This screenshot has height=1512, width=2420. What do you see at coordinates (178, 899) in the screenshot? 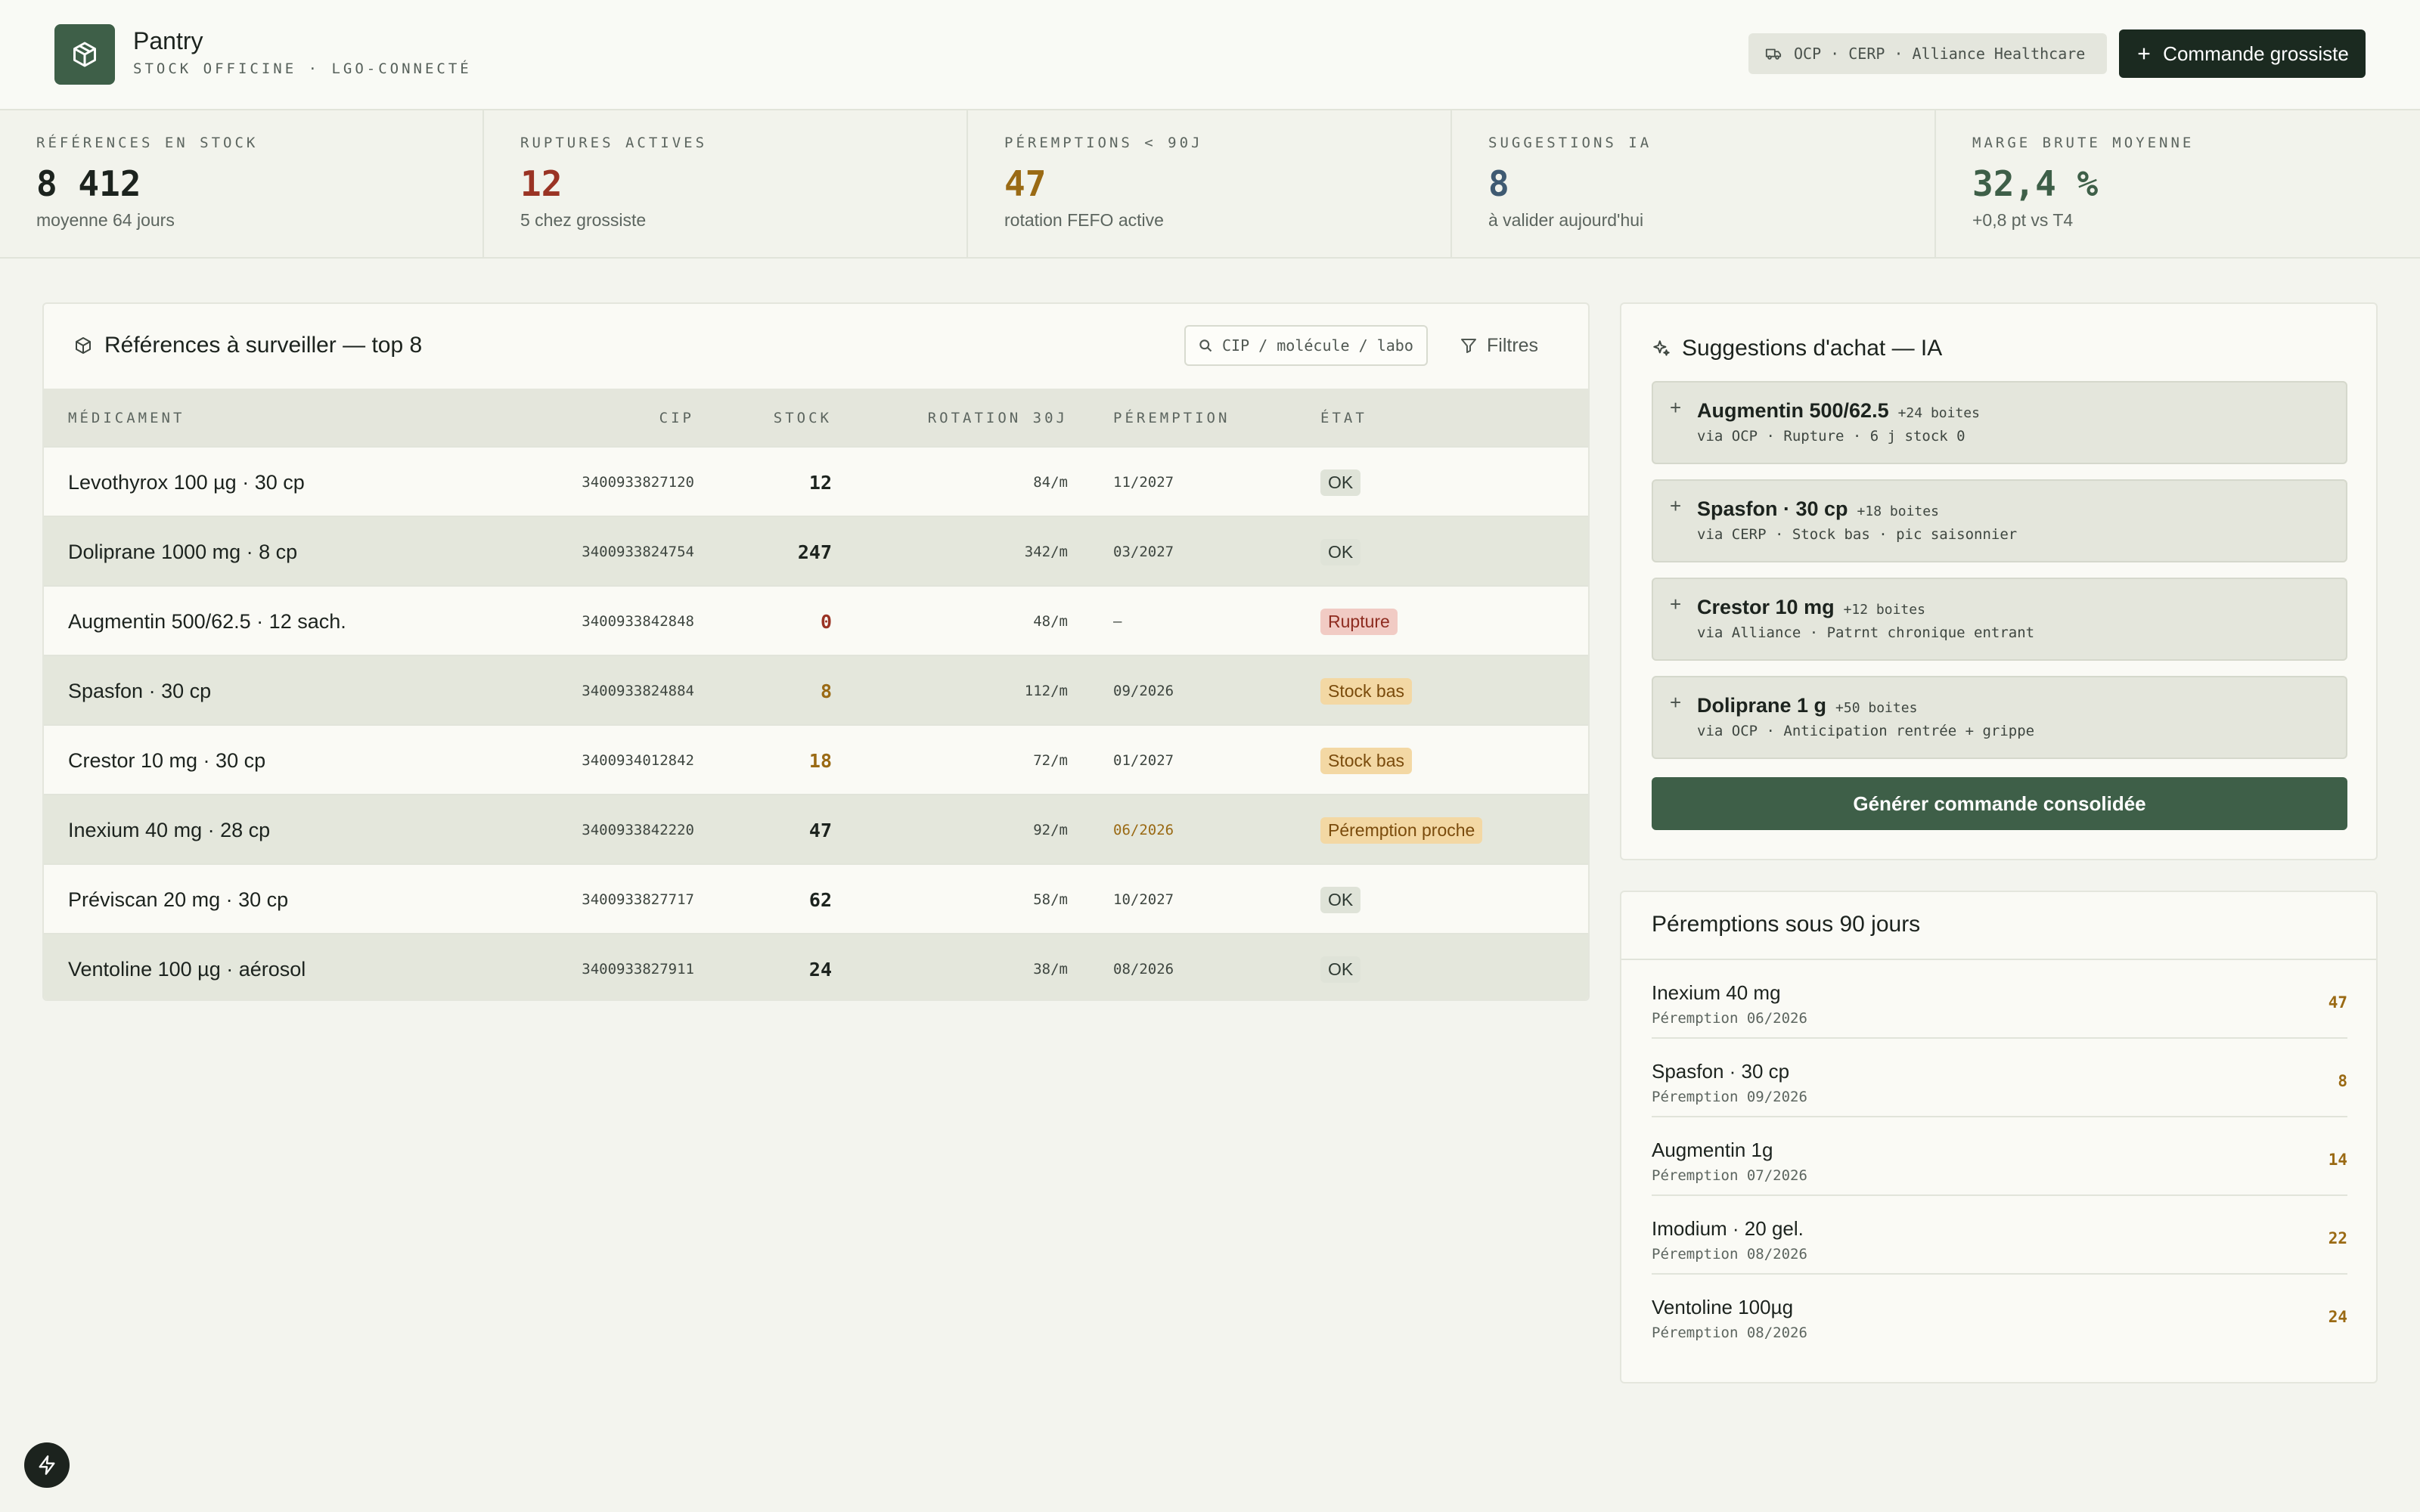
I see `drug-name: Préviscan 20 mg · 30 cp` at bounding box center [178, 899].